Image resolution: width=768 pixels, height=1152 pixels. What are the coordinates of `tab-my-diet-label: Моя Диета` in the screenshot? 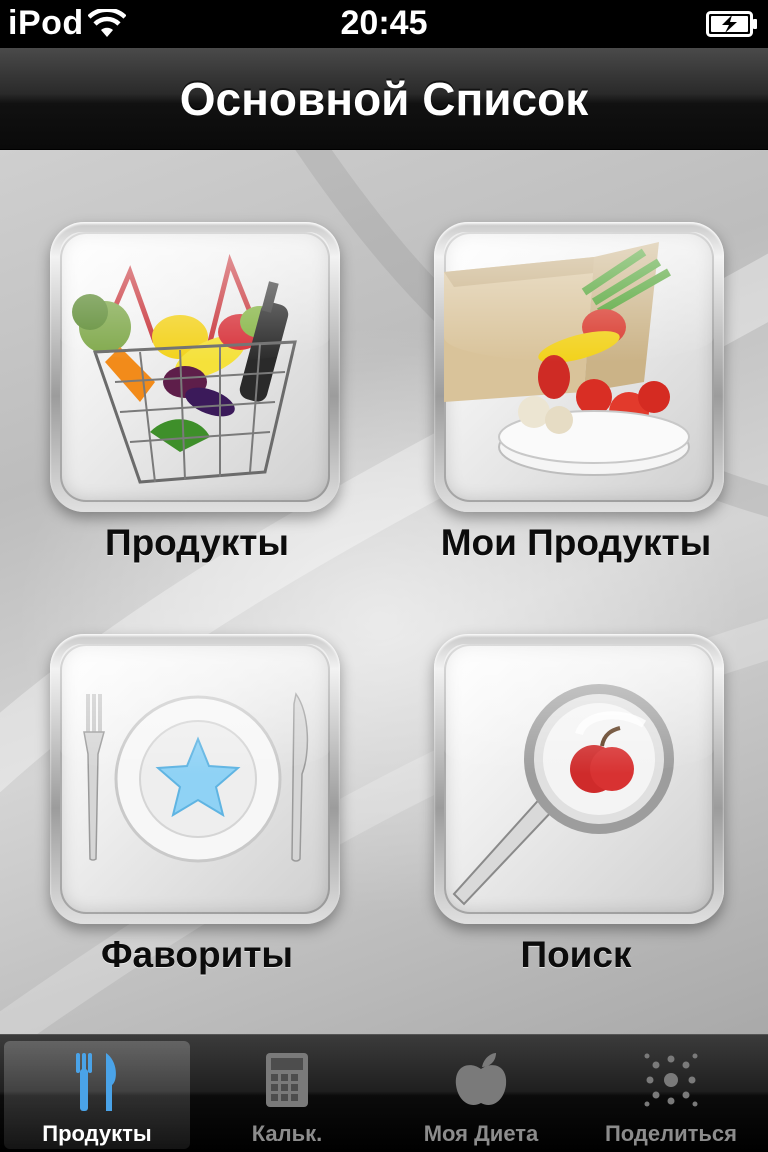 It's located at (481, 1133).